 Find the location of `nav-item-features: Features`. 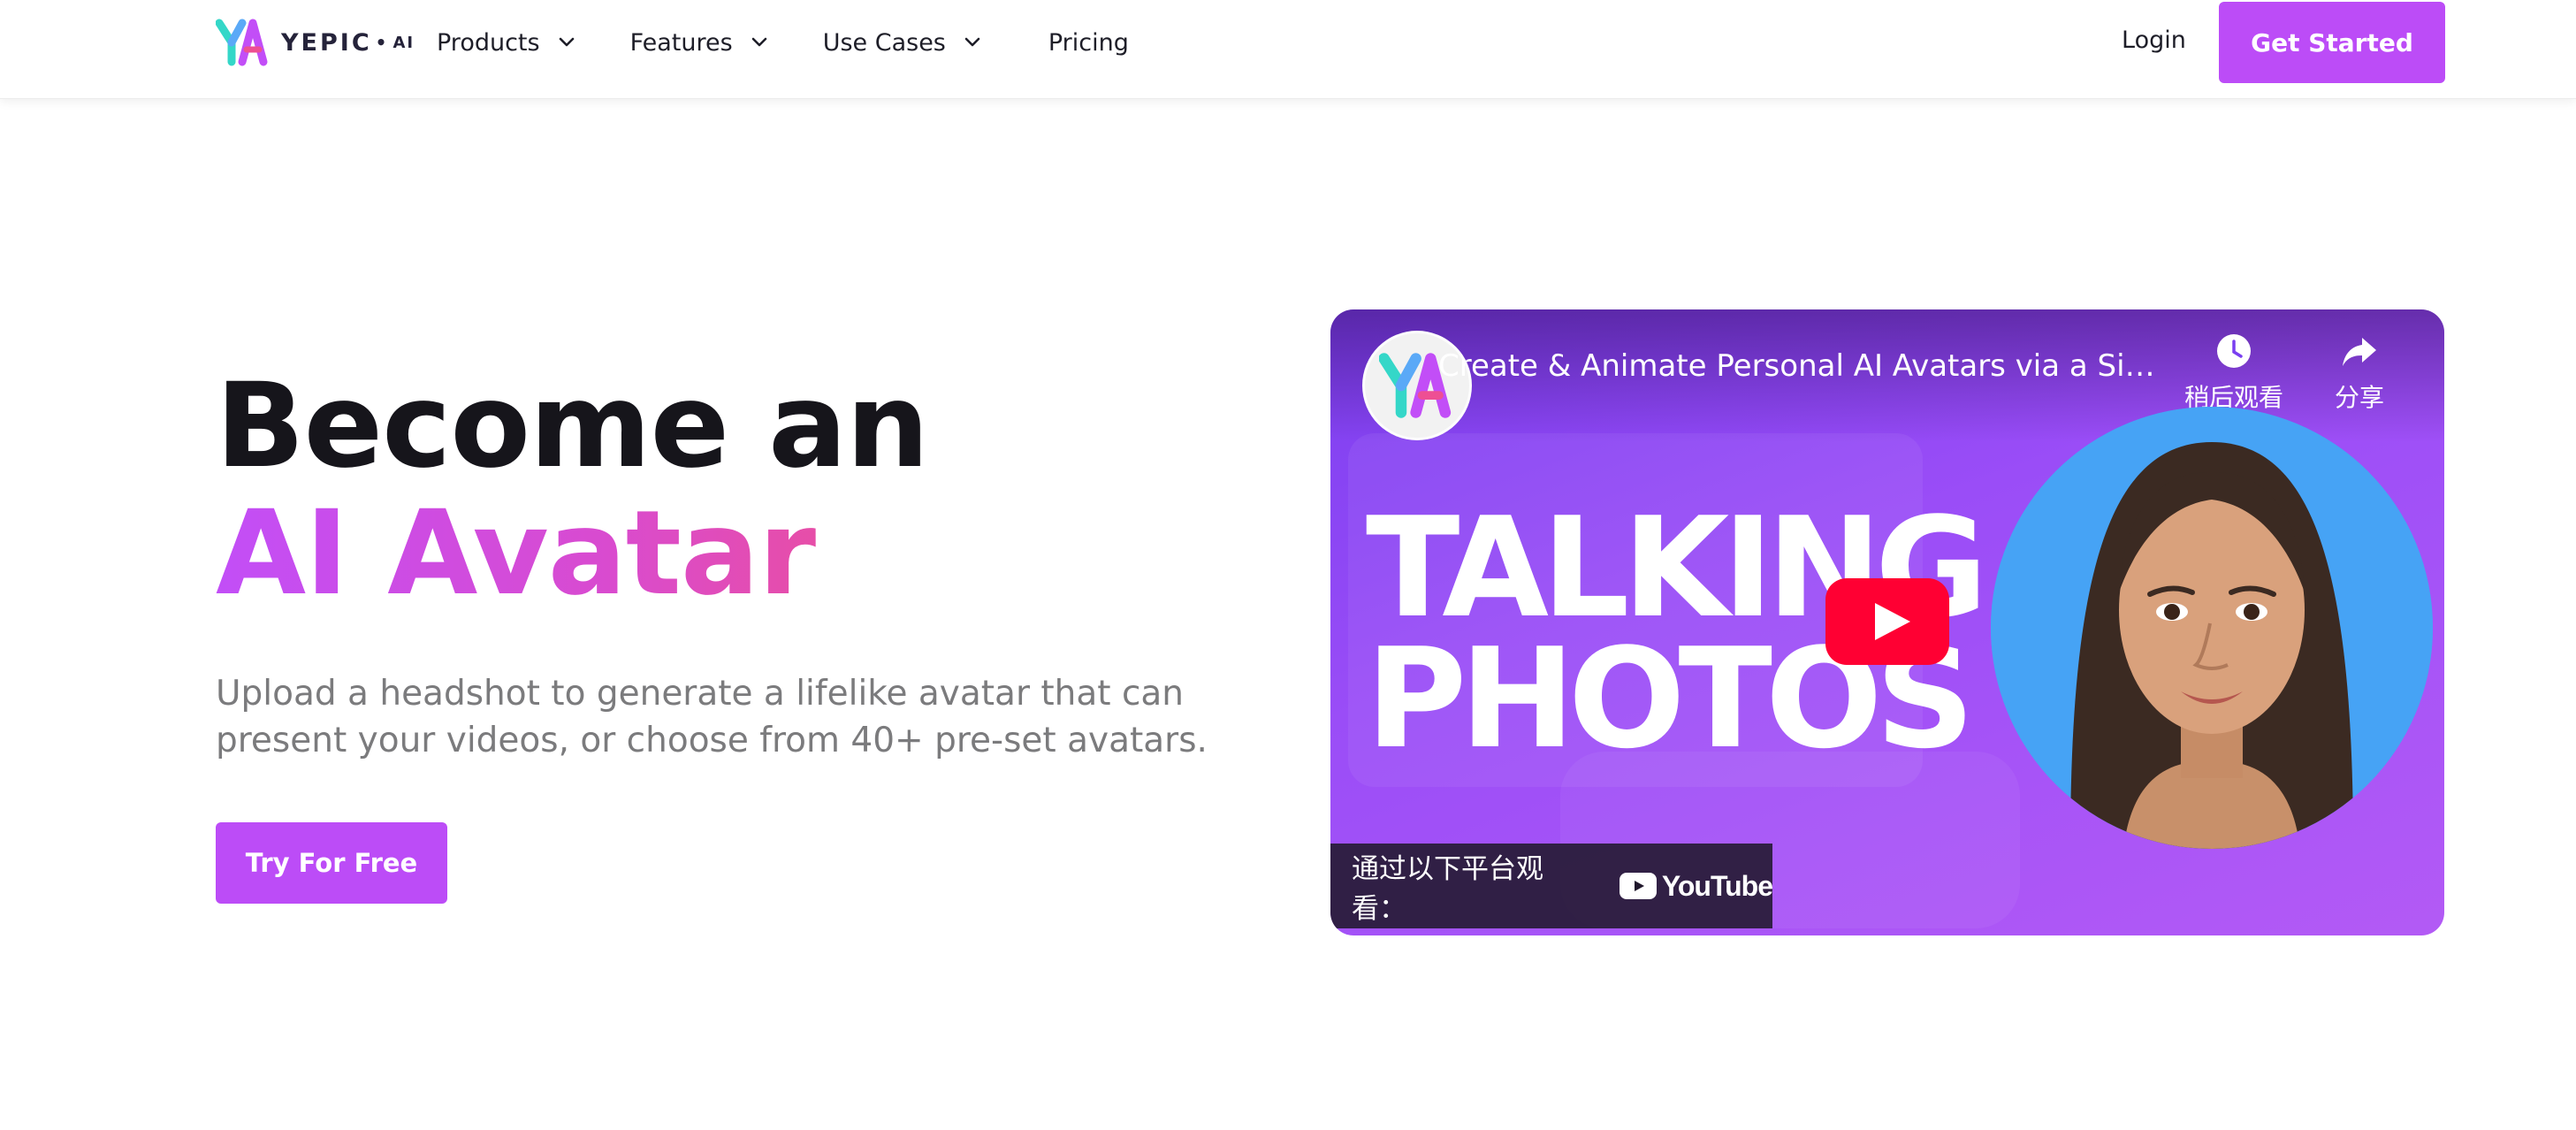

nav-item-features: Features is located at coordinates (700, 43).